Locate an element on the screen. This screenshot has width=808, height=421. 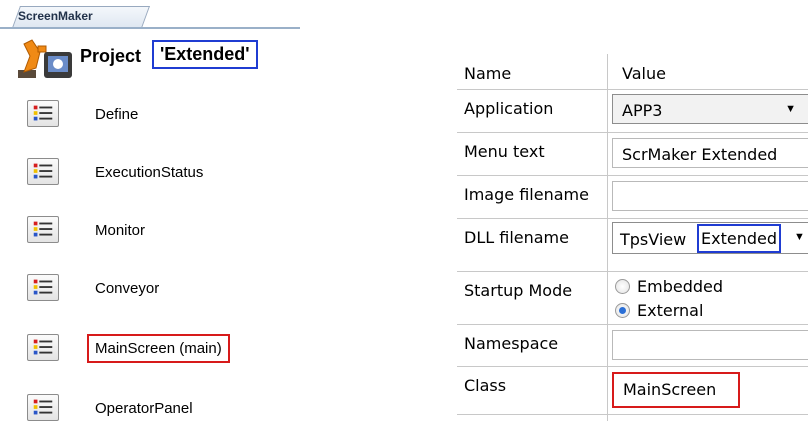
startup-embedded-radio: Embedded is located at coordinates (710, 287).